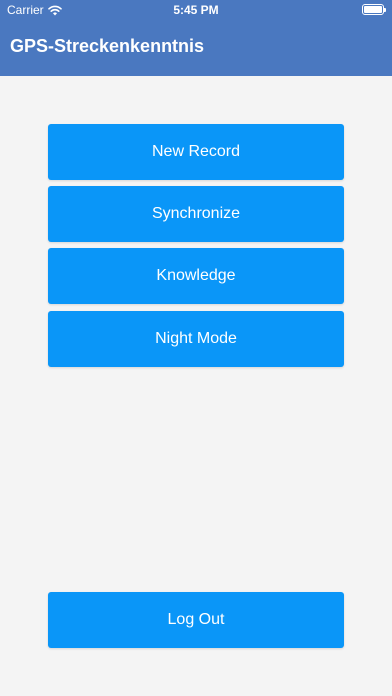 This screenshot has height=696, width=392. I want to click on app-header: Carrier 5:45 PM GPS-Streckenkenntnis, so click(196, 38).